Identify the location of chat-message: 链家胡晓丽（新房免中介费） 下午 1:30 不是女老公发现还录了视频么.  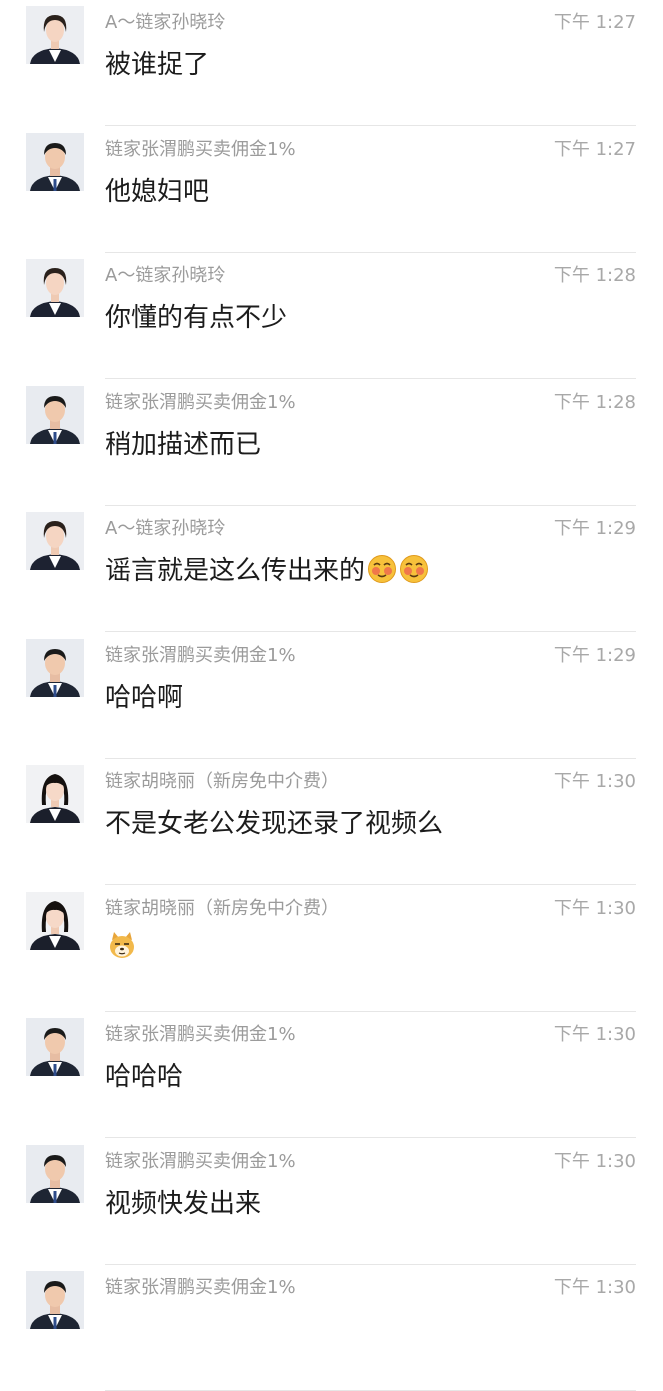
(331, 822).